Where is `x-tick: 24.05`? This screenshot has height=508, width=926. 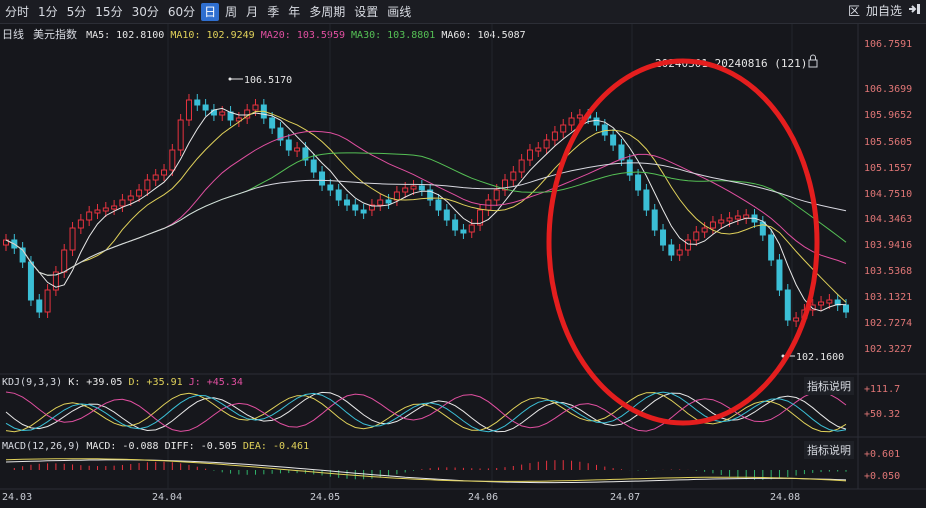 x-tick: 24.05 is located at coordinates (325, 497).